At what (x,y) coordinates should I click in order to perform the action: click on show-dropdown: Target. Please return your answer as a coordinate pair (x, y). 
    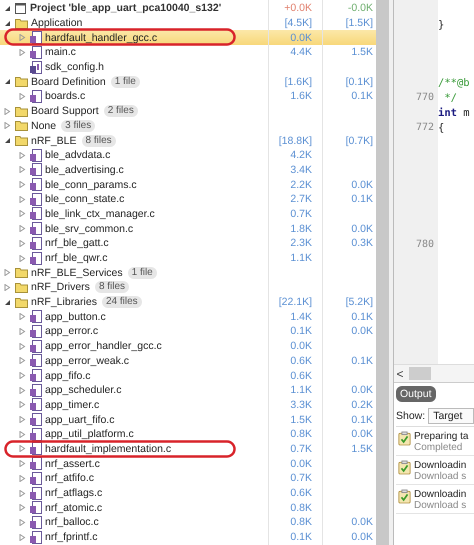
    Looking at the image, I should click on (451, 416).